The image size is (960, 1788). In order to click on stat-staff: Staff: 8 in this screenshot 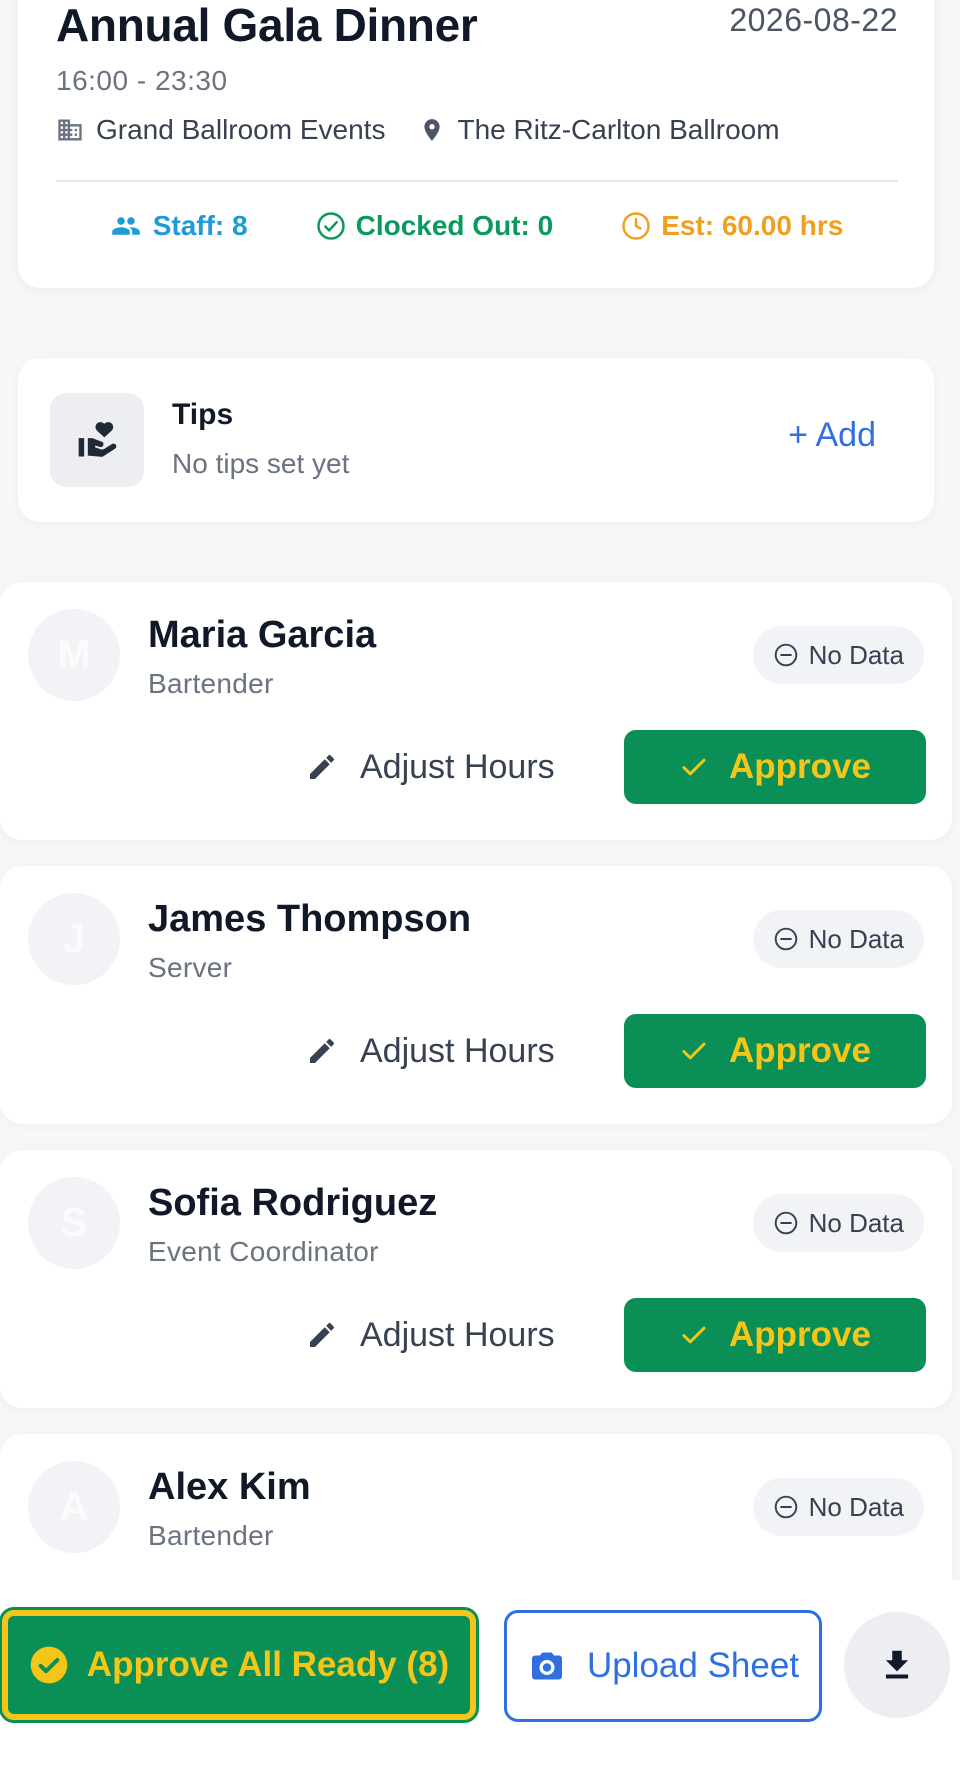, I will do `click(178, 226)`.